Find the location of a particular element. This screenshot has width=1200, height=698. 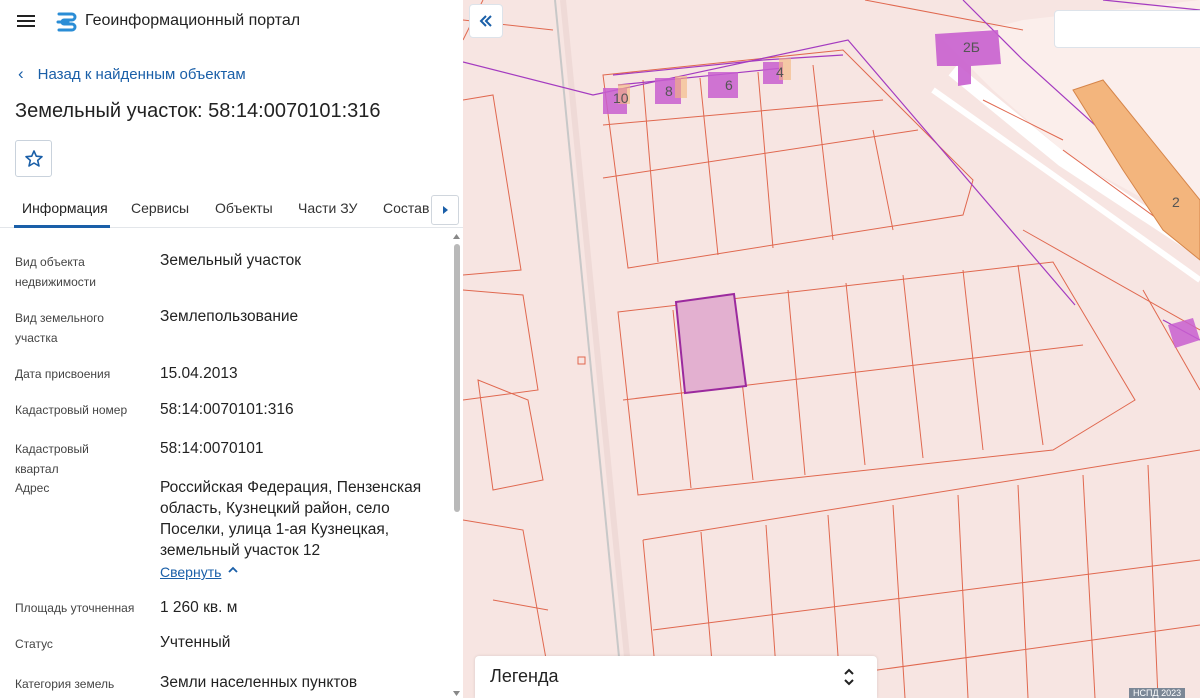

building-label-2b: 2Б is located at coordinates (971, 47).